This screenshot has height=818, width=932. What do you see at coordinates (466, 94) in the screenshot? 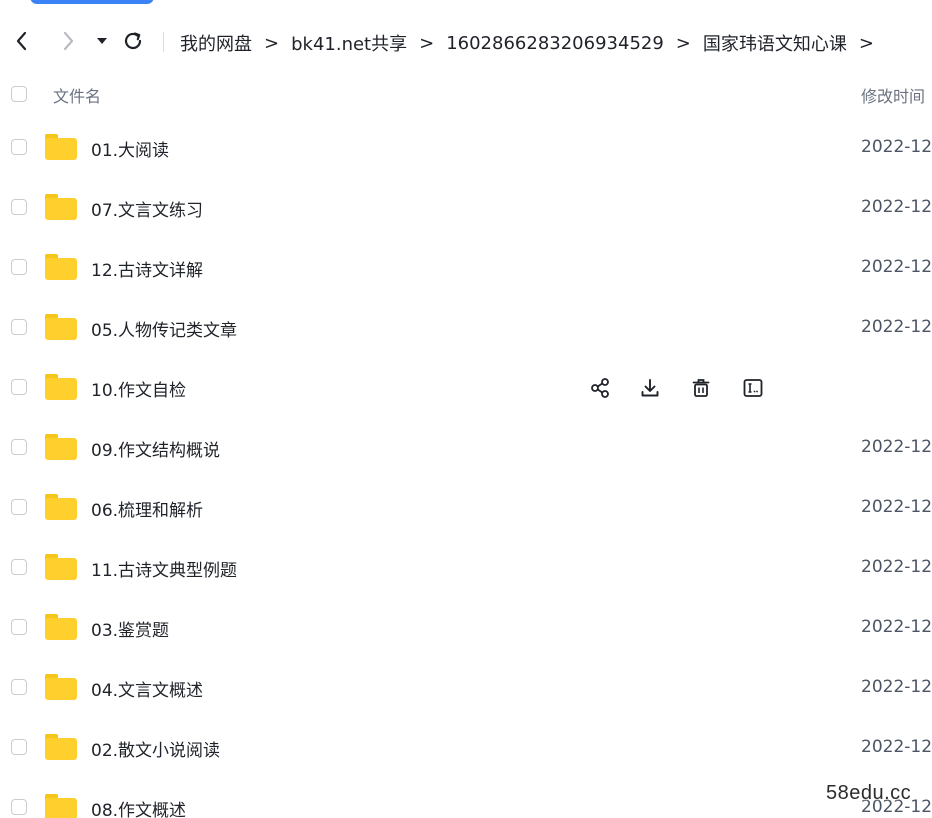
I see `file-list-header: 文件名 修改时间` at bounding box center [466, 94].